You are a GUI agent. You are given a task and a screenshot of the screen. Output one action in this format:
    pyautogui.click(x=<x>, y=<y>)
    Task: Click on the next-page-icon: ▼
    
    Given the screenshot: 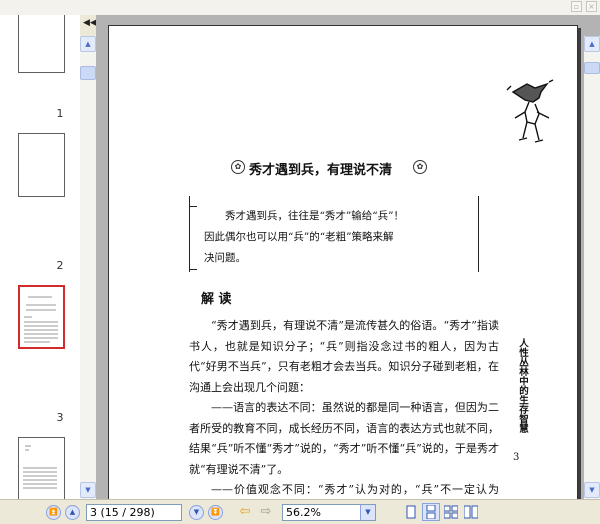 What is the action you would take?
    pyautogui.click(x=196, y=512)
    